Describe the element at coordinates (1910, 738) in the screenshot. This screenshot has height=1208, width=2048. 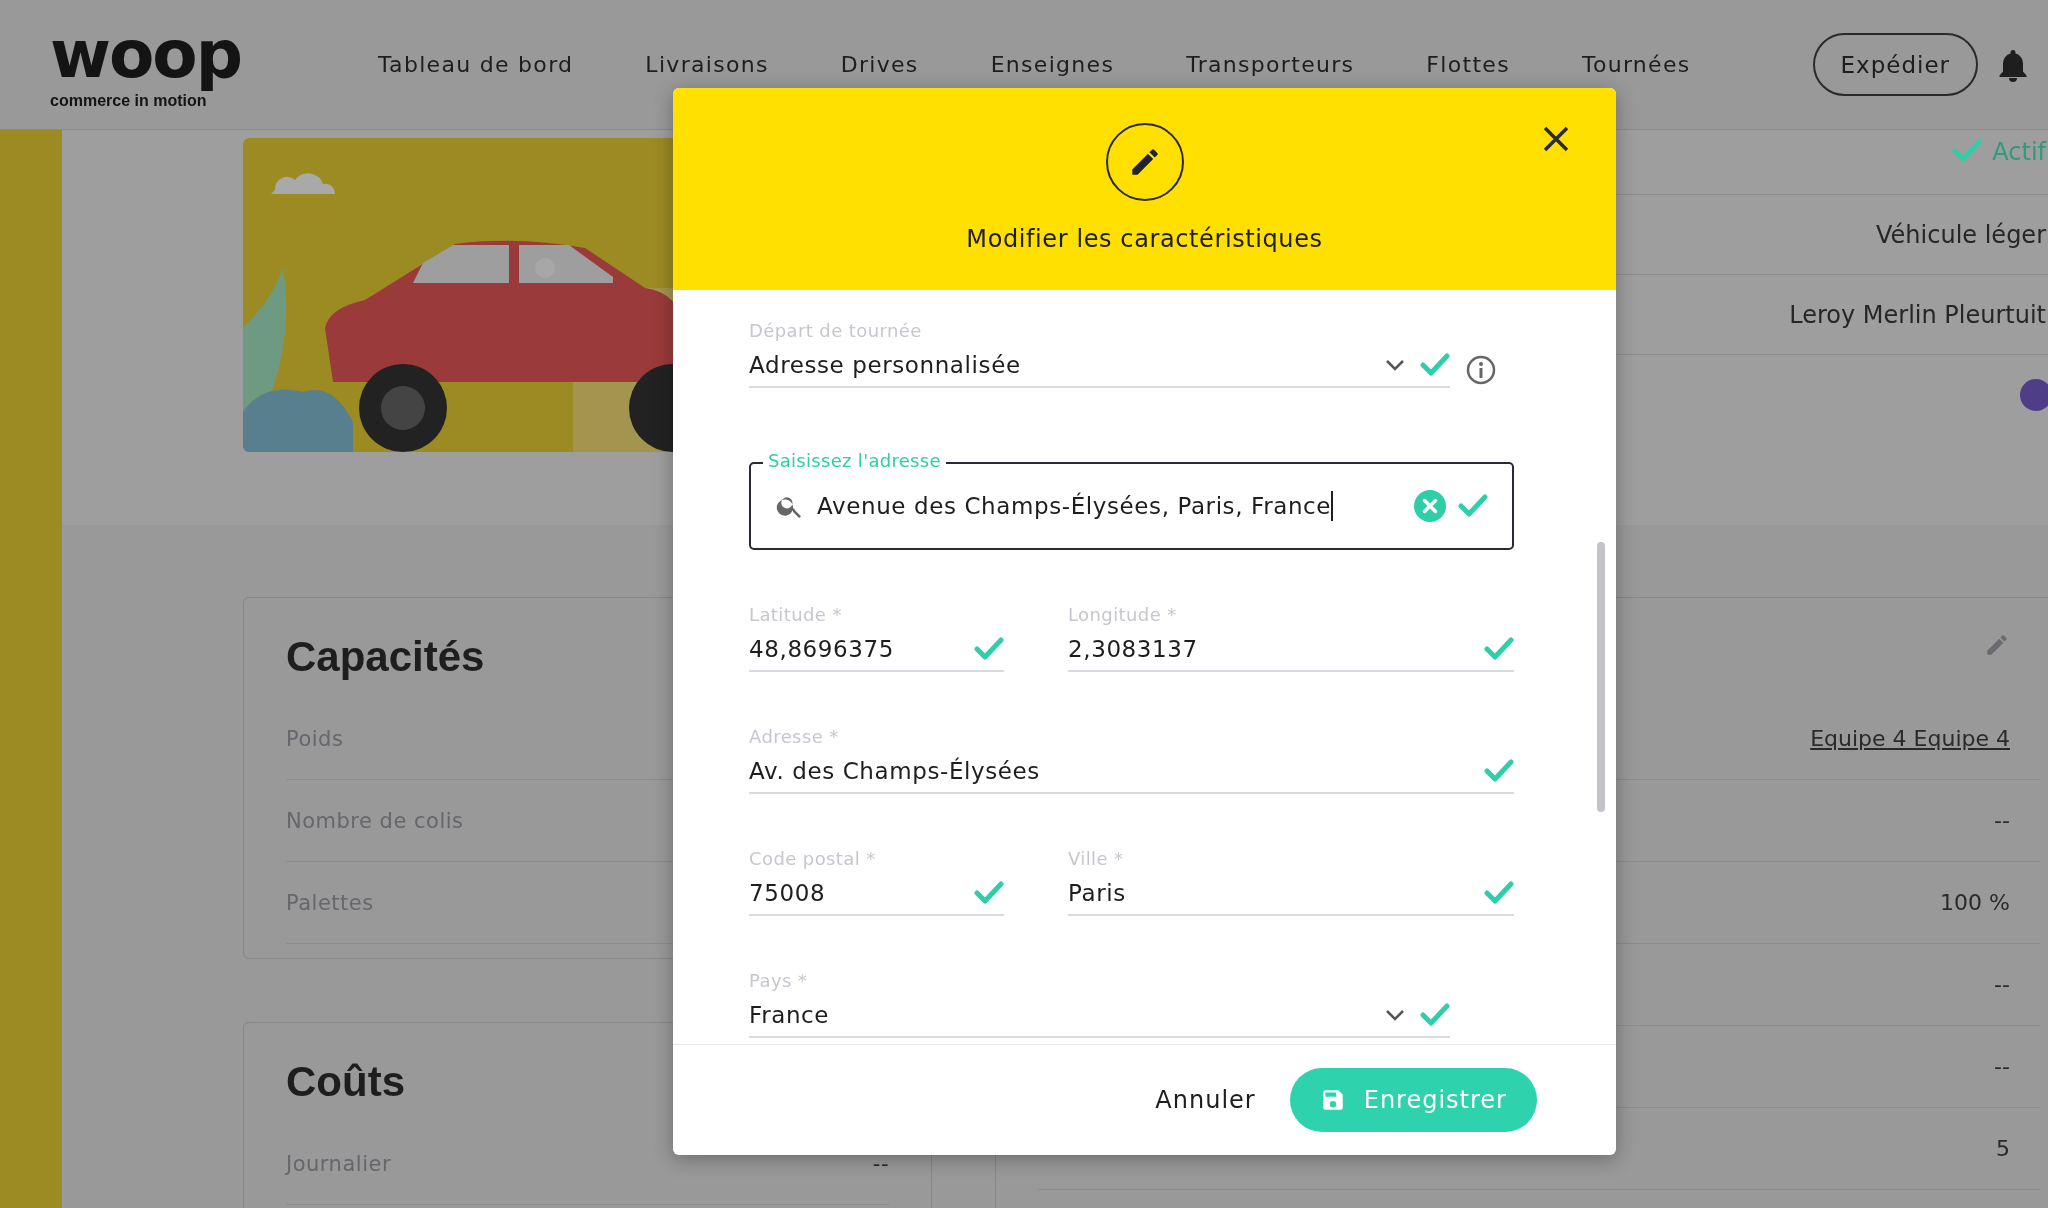
I see `team-link: Equipe 4 Equipe 4` at that location.